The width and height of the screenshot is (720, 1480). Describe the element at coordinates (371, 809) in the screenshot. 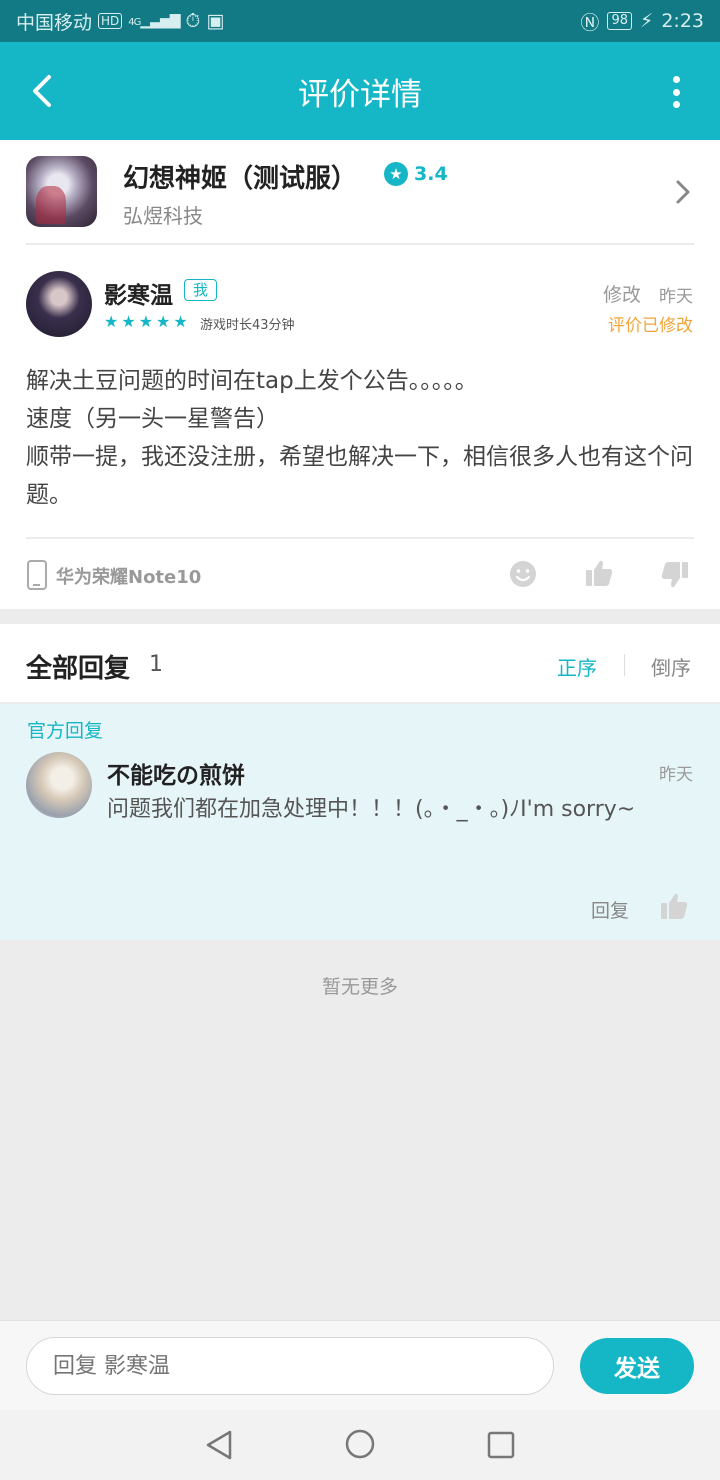

I see `official-reply-text: 问题我们都在加急处理中！！！(。・_・。)ﾉI'm sorry~` at that location.